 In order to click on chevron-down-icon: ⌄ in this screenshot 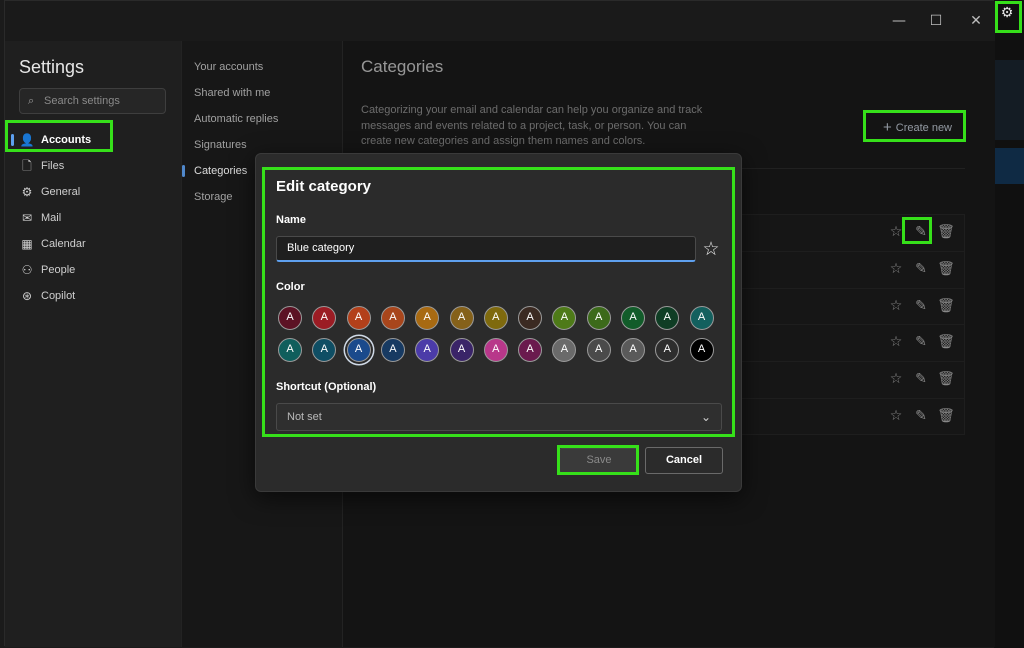, I will do `click(705, 417)`.